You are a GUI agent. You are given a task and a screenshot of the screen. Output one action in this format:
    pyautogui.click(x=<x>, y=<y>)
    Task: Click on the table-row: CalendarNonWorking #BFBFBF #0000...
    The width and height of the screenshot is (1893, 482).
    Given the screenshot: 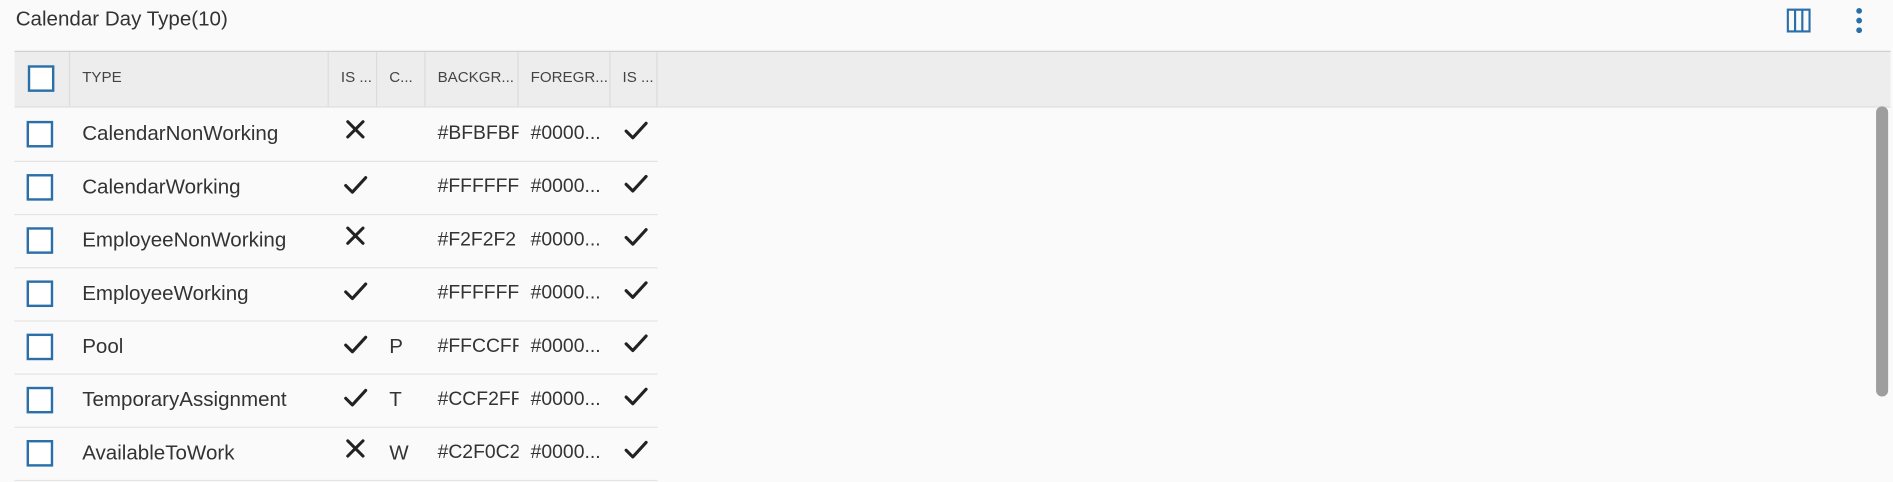 What is the action you would take?
    pyautogui.click(x=336, y=135)
    